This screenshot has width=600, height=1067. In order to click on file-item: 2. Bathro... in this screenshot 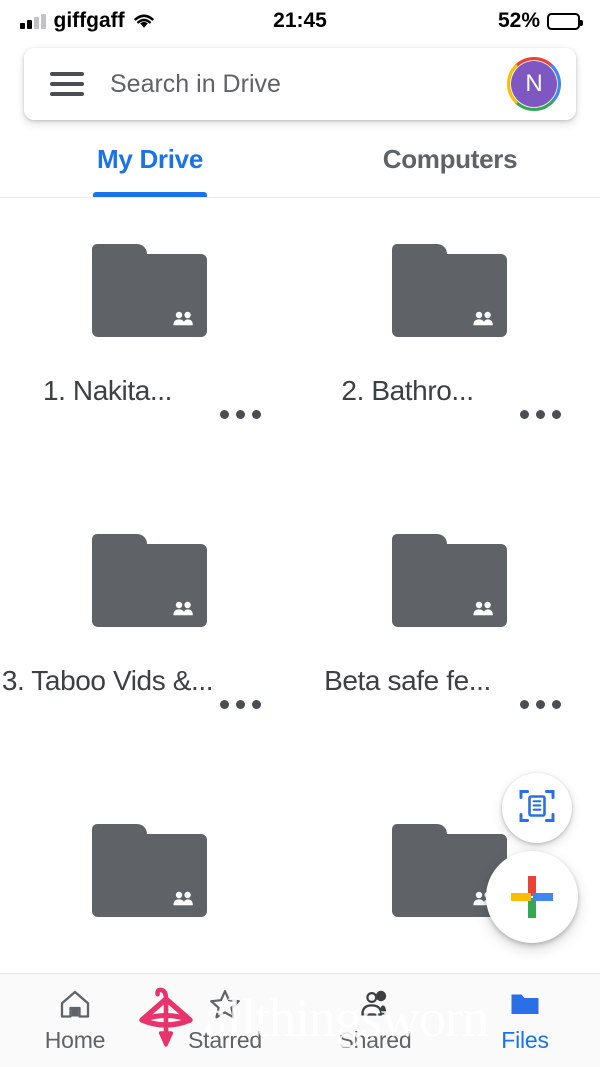, I will do `click(450, 389)`.